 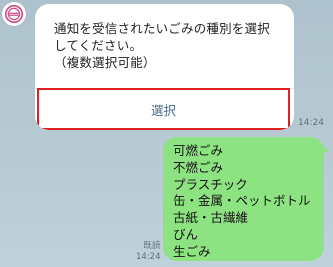 I want to click on read-status: 既読 14:24, so click(x=148, y=252).